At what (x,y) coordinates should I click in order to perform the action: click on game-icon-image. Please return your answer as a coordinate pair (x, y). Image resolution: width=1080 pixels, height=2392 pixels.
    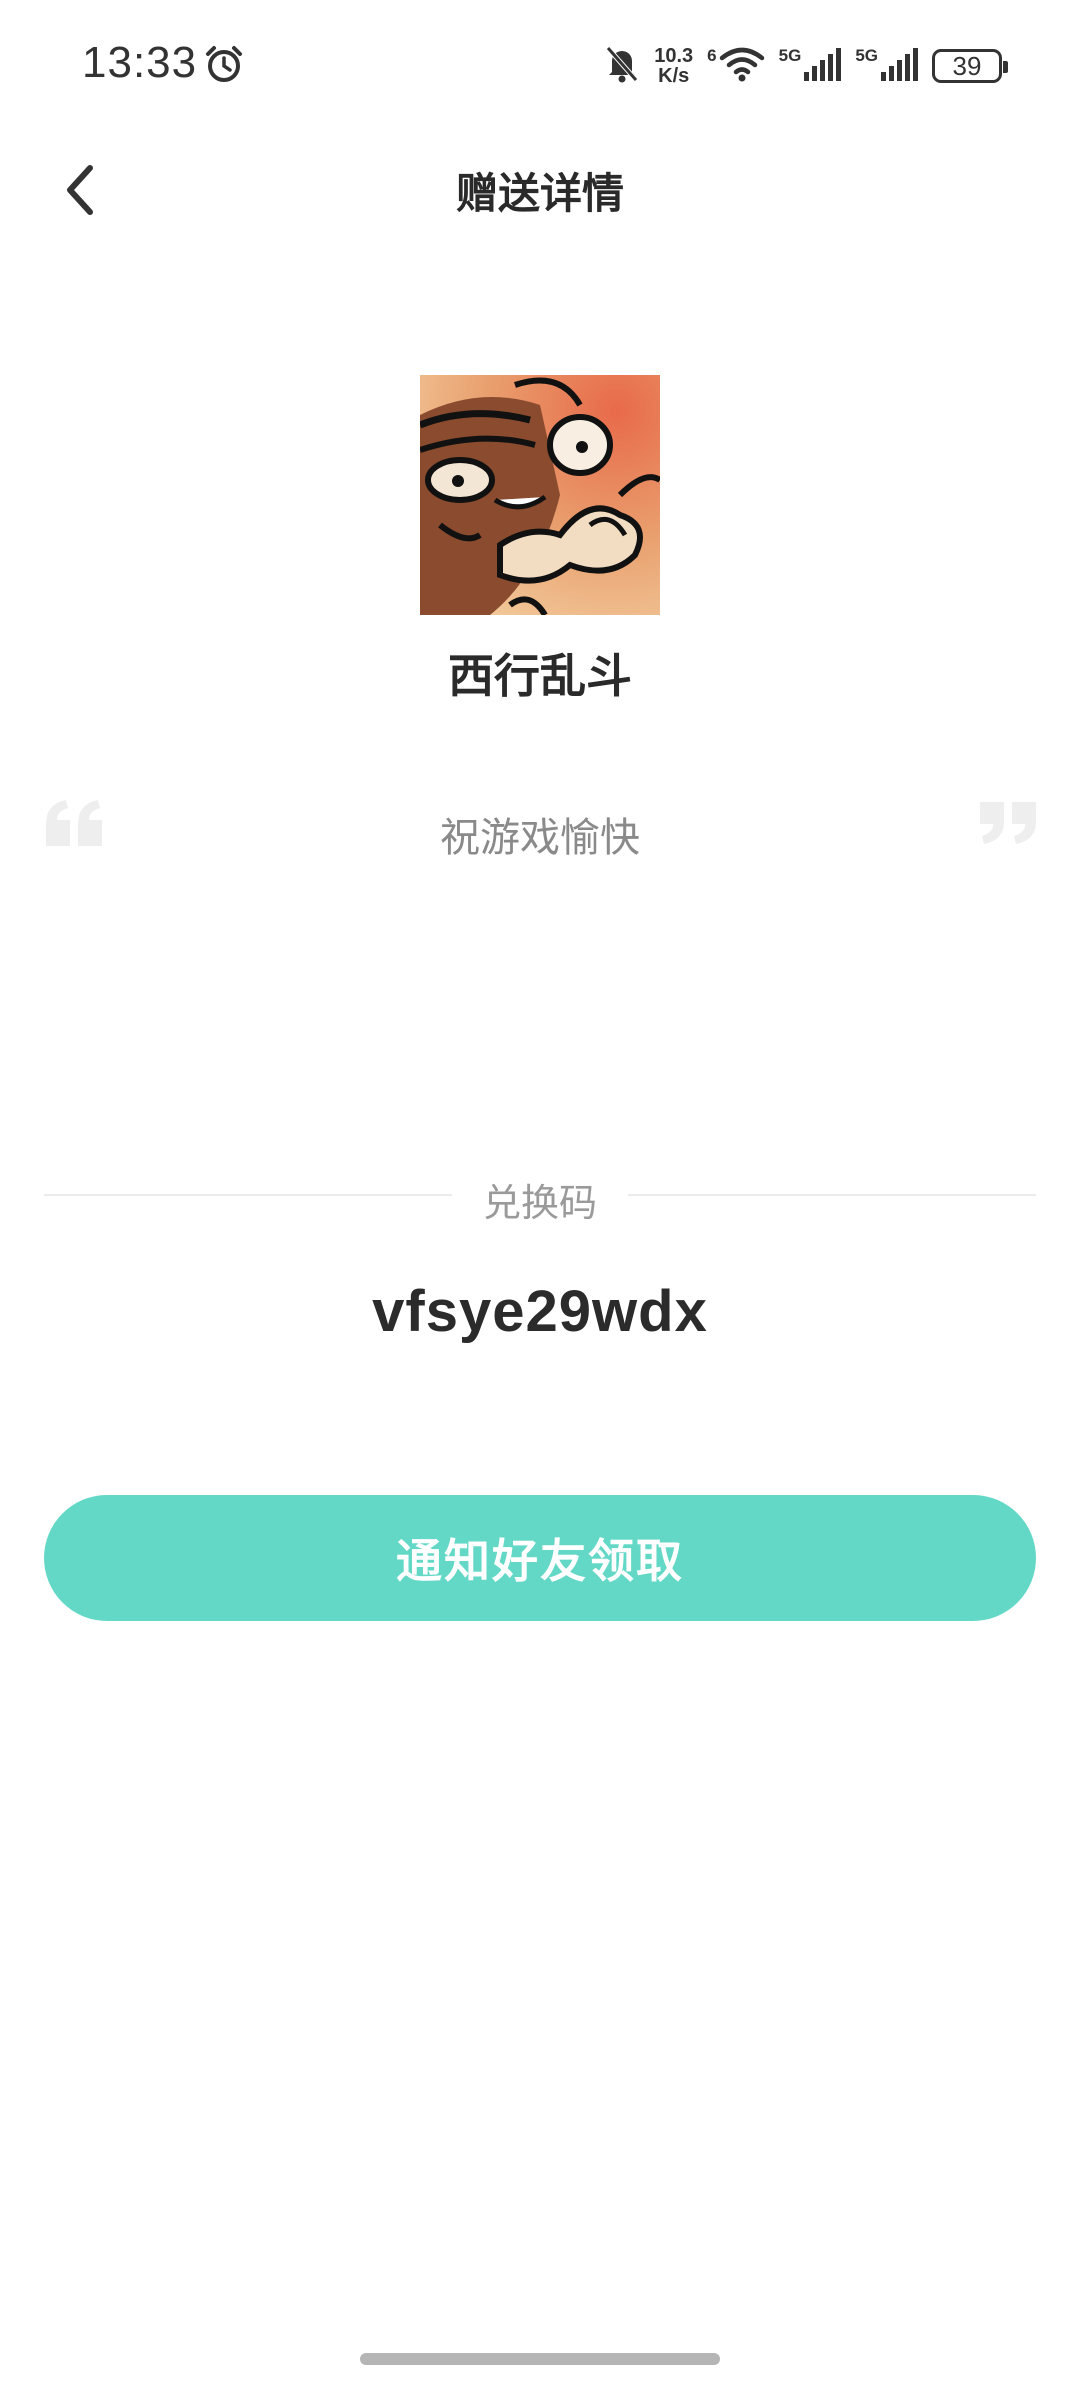
    Looking at the image, I should click on (540, 495).